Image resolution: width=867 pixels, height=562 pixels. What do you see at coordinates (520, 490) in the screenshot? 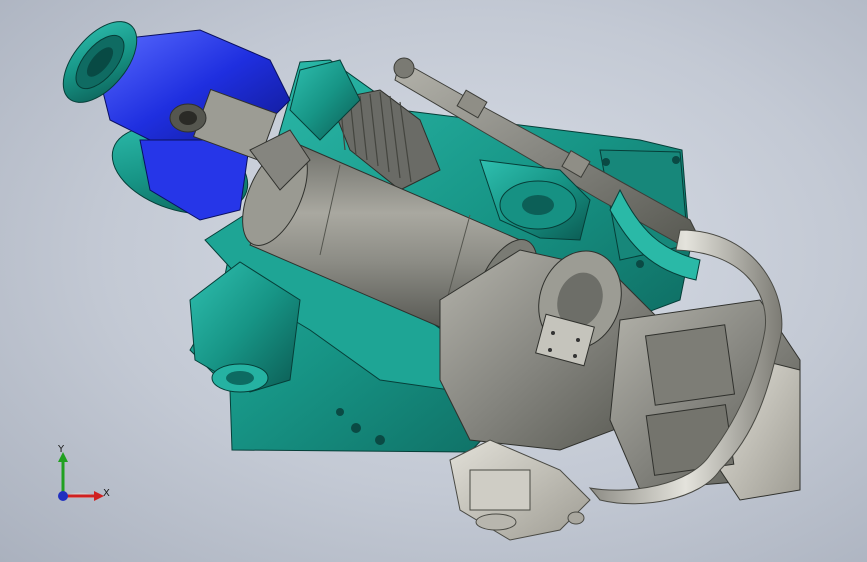
I see `bottom-bracket` at bounding box center [520, 490].